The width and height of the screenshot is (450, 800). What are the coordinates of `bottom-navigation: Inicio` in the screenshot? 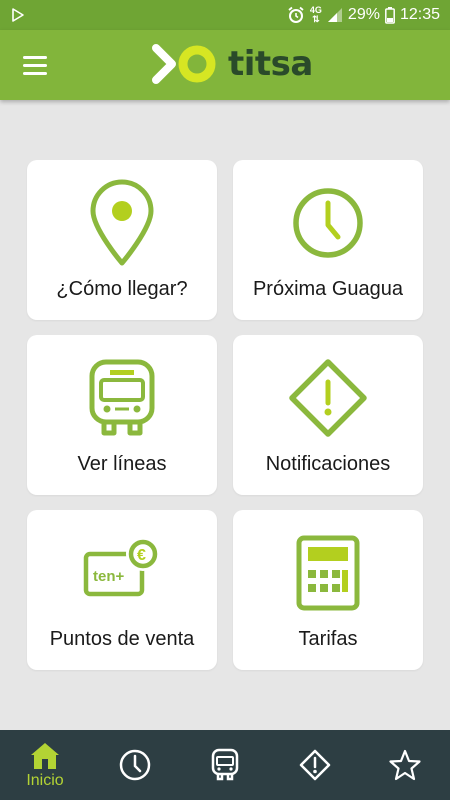 It's located at (225, 765).